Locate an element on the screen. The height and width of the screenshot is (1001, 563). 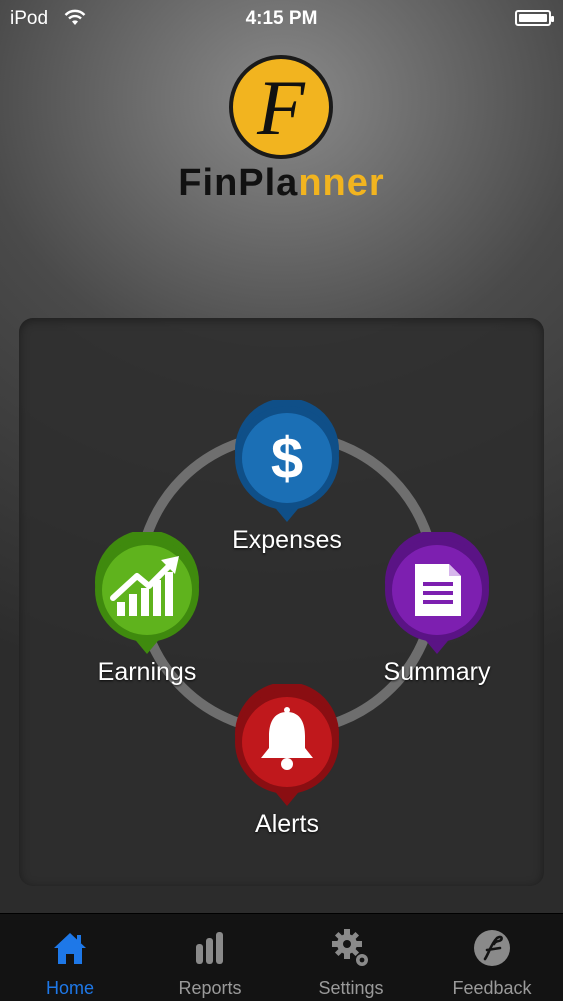
menu-item-label: Expenses is located at coordinates (287, 540).